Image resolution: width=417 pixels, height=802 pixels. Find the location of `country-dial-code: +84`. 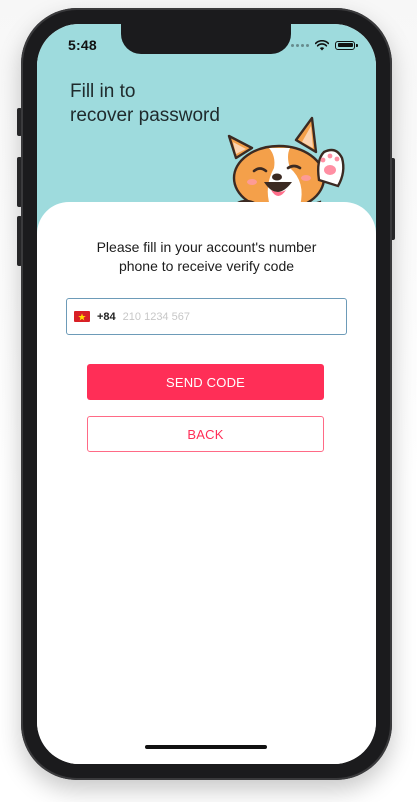

country-dial-code: +84 is located at coordinates (106, 317).